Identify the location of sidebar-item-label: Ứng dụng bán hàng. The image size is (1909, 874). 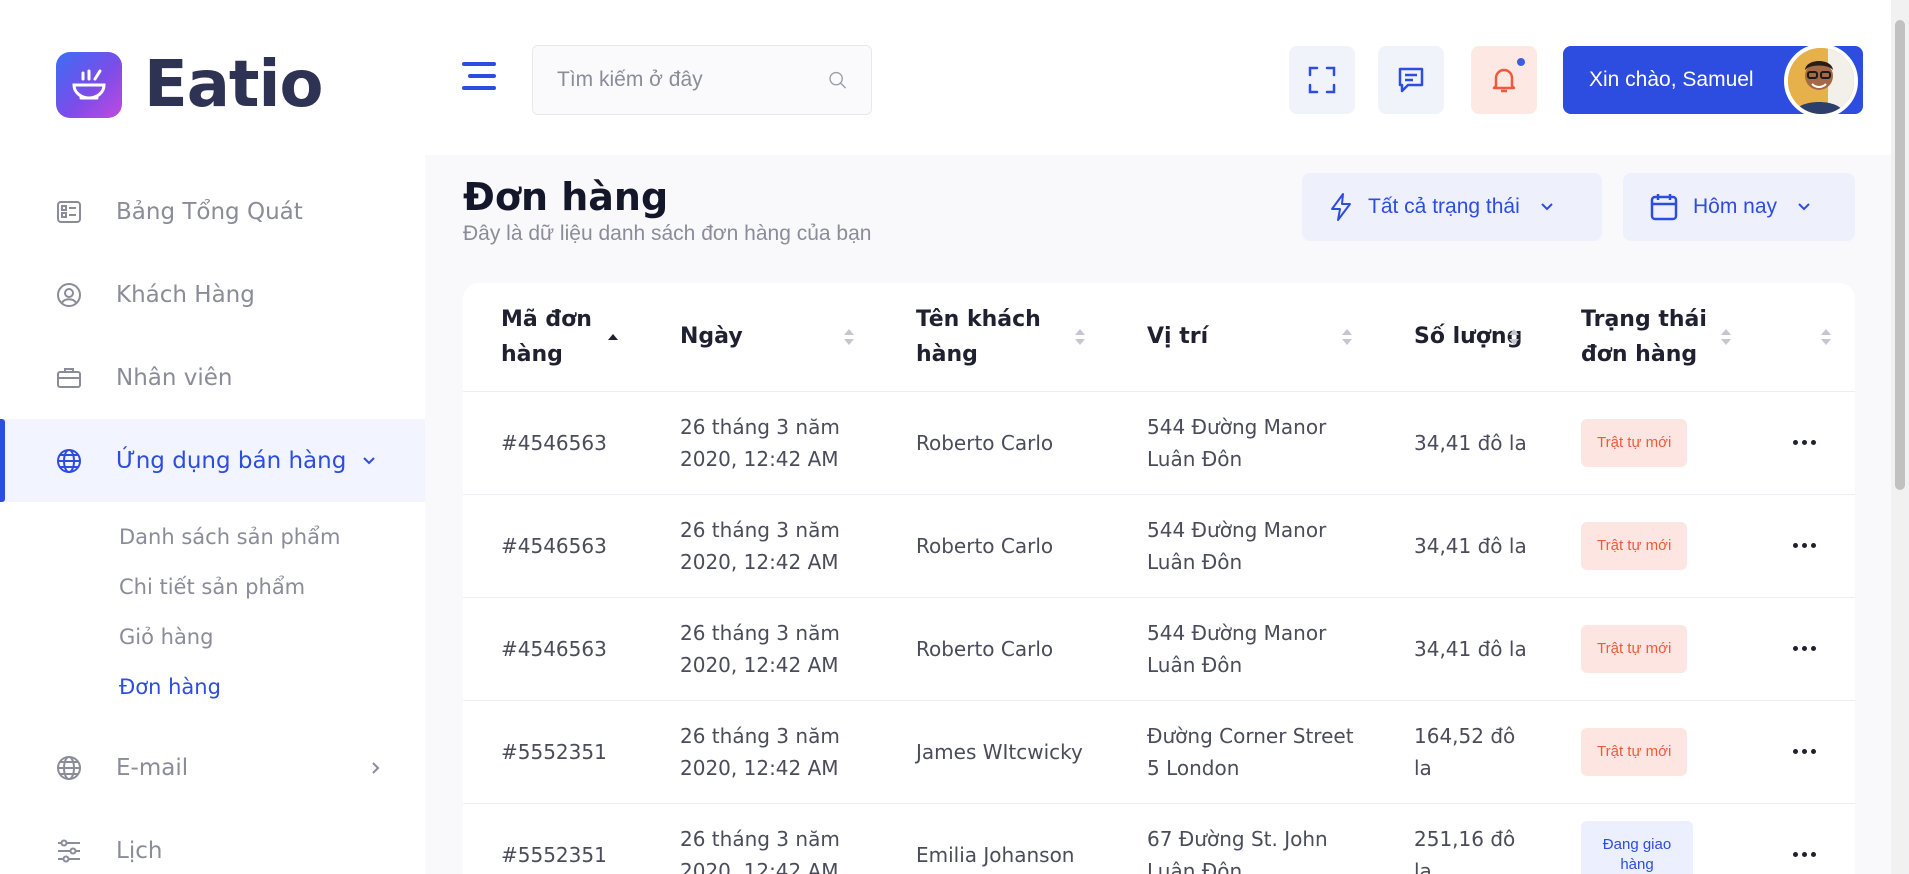
(231, 460).